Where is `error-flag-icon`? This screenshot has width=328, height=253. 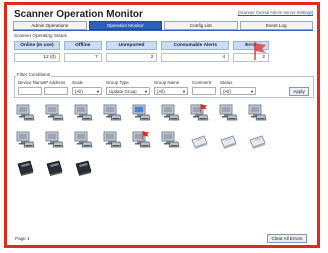 error-flag-icon is located at coordinates (260, 51).